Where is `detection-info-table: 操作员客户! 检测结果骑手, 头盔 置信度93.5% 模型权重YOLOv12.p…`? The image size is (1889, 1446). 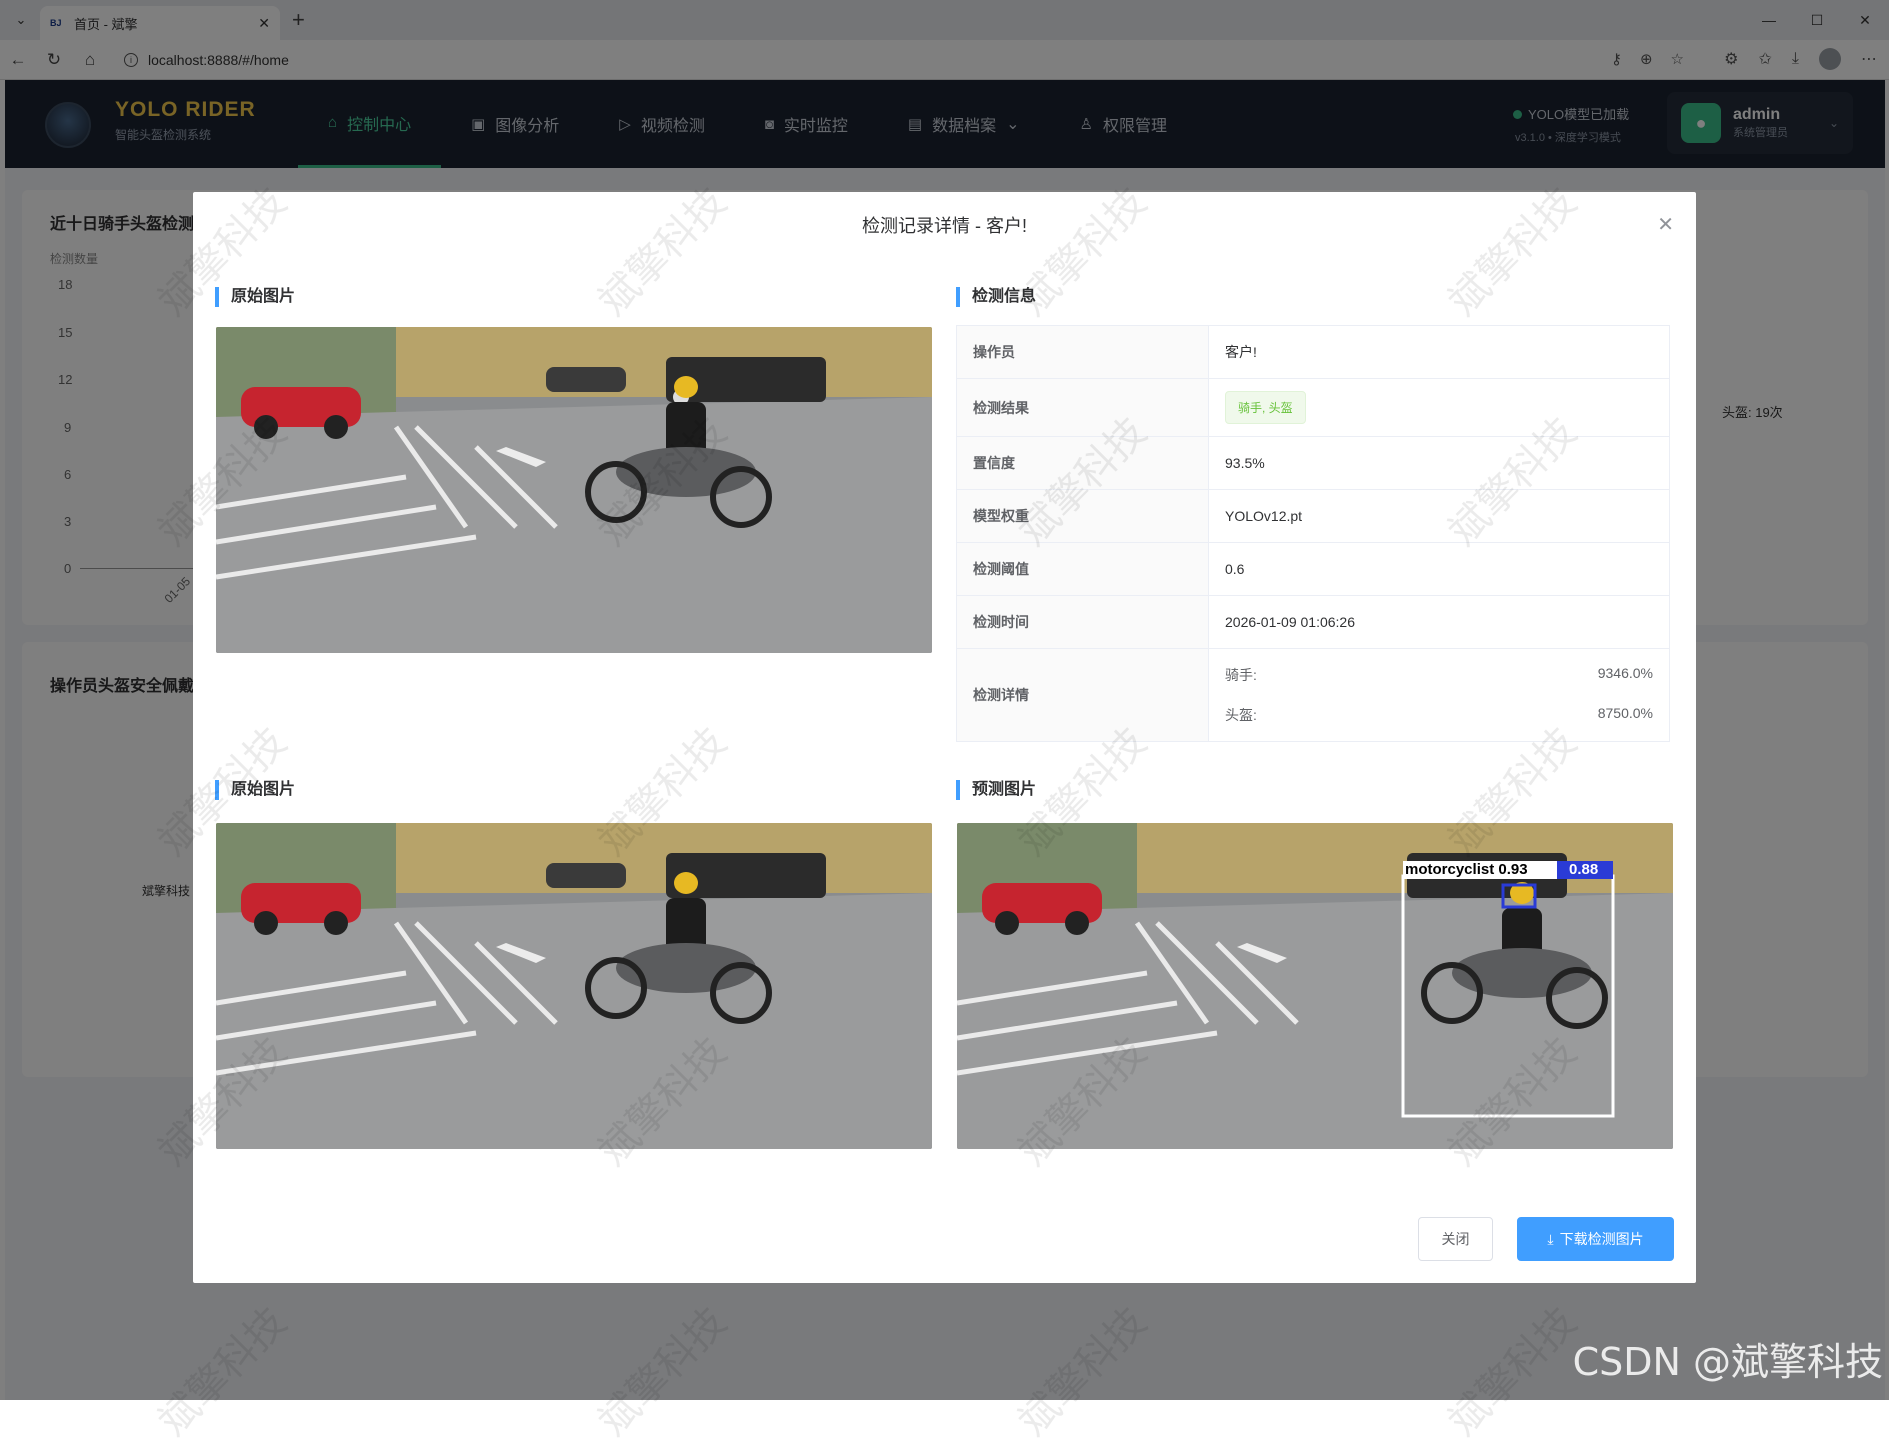
detection-info-table: 操作员客户! 检测结果骑手, 头盔 置信度93.5% 模型权重YOLOv12.p… is located at coordinates (1313, 533).